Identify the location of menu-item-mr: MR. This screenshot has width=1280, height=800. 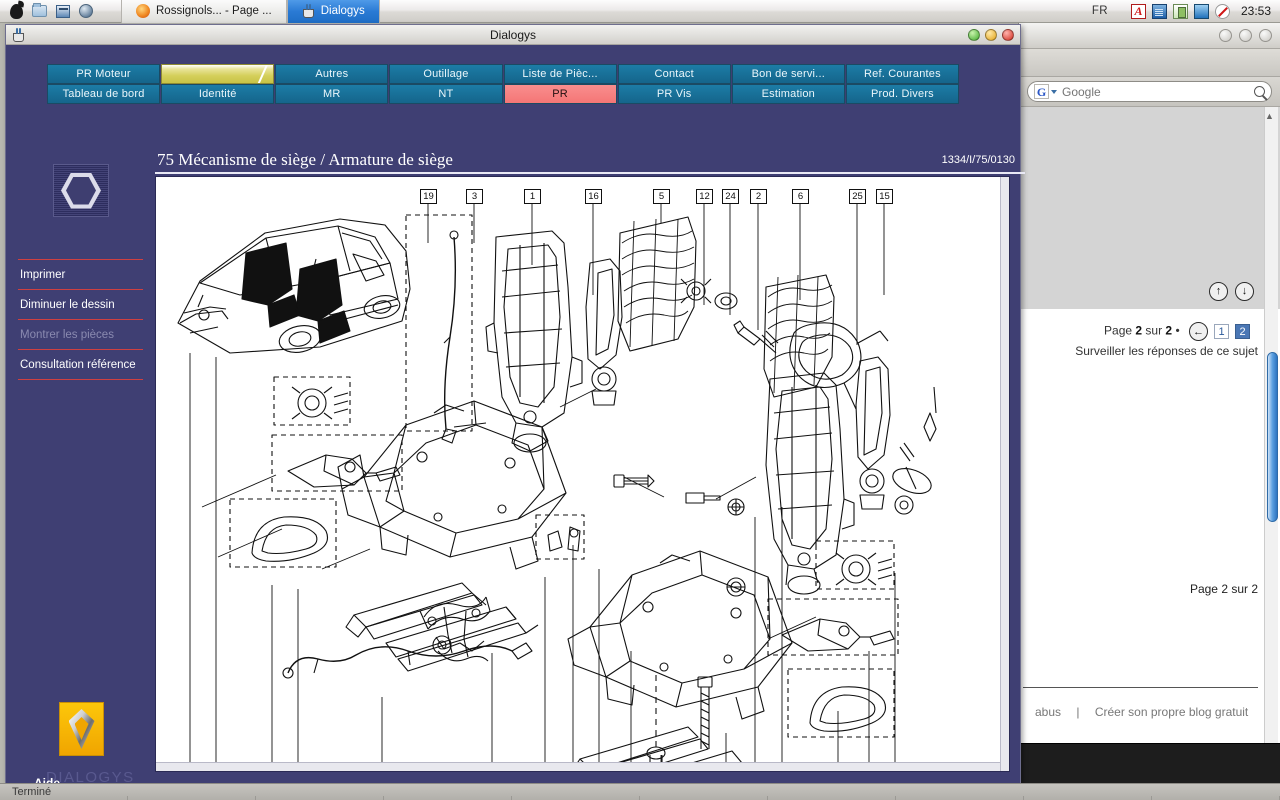
(332, 94).